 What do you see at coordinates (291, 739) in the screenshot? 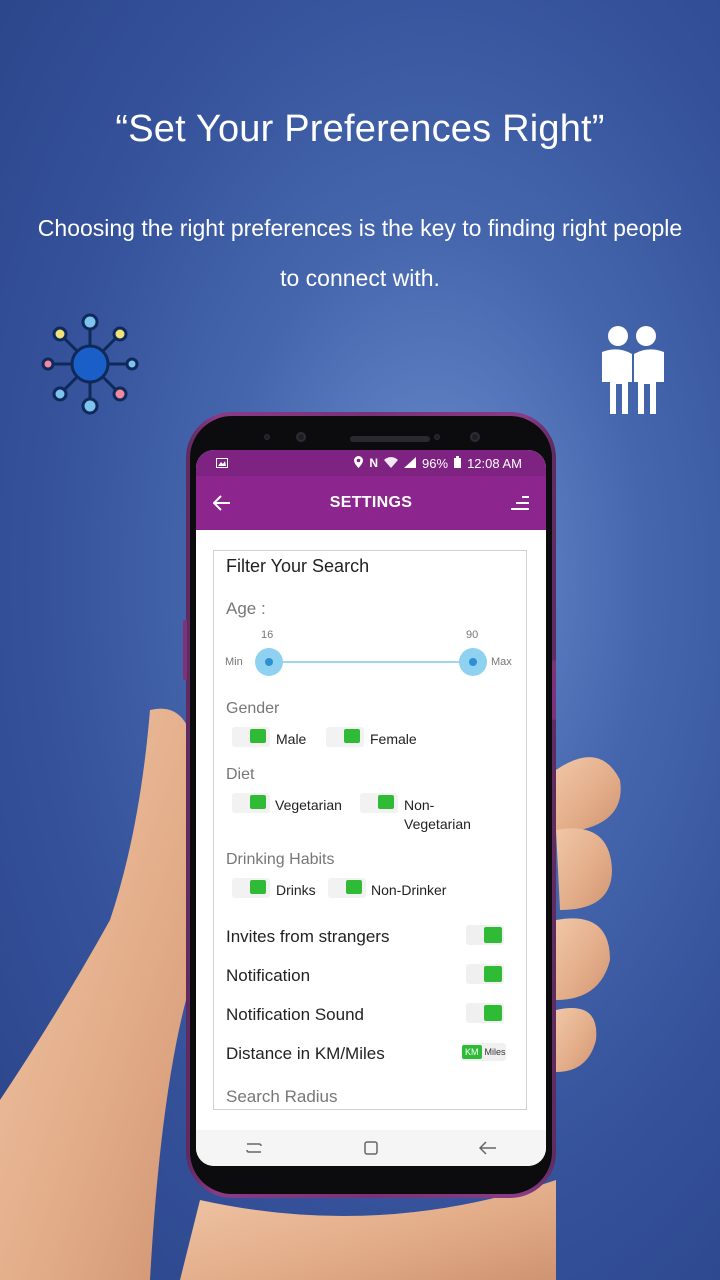
I see `male-option: Male` at bounding box center [291, 739].